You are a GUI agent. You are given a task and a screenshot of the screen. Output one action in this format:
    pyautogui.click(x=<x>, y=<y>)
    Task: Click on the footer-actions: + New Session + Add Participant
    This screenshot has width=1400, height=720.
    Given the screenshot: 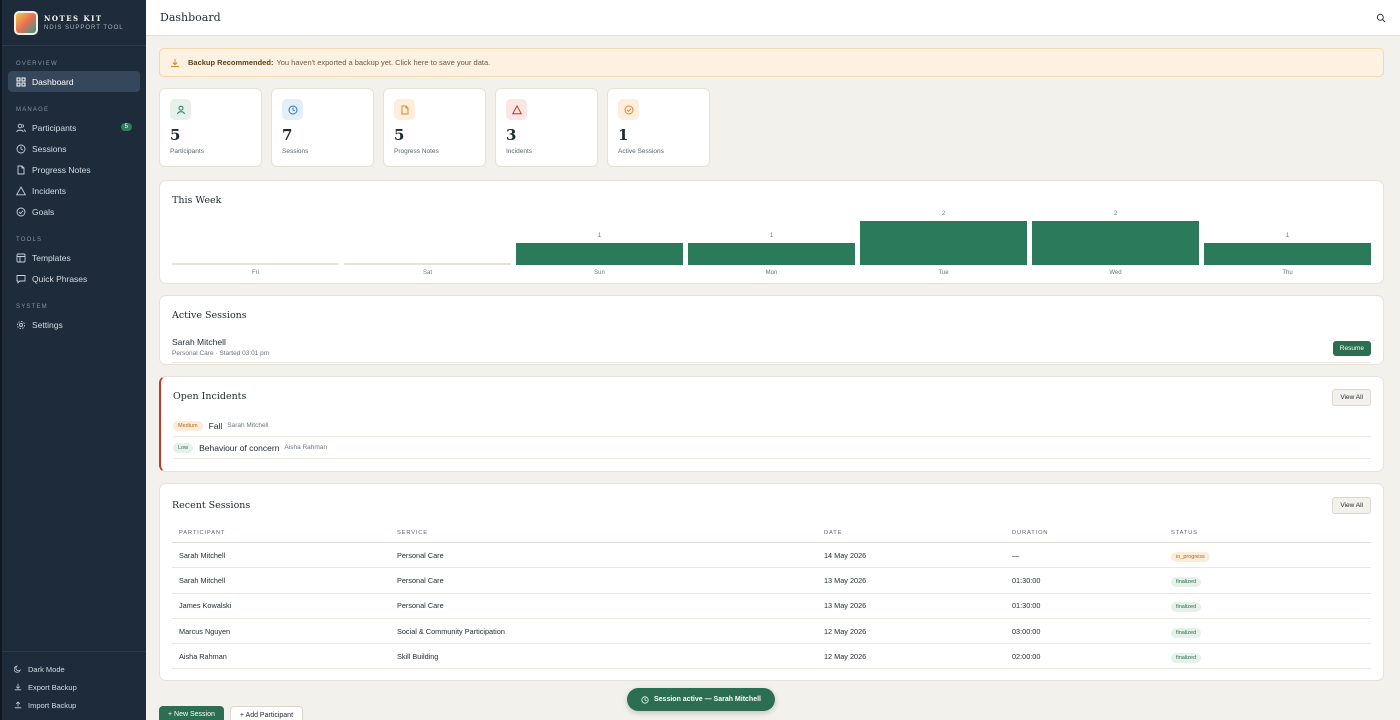 What is the action you would take?
    pyautogui.click(x=231, y=713)
    